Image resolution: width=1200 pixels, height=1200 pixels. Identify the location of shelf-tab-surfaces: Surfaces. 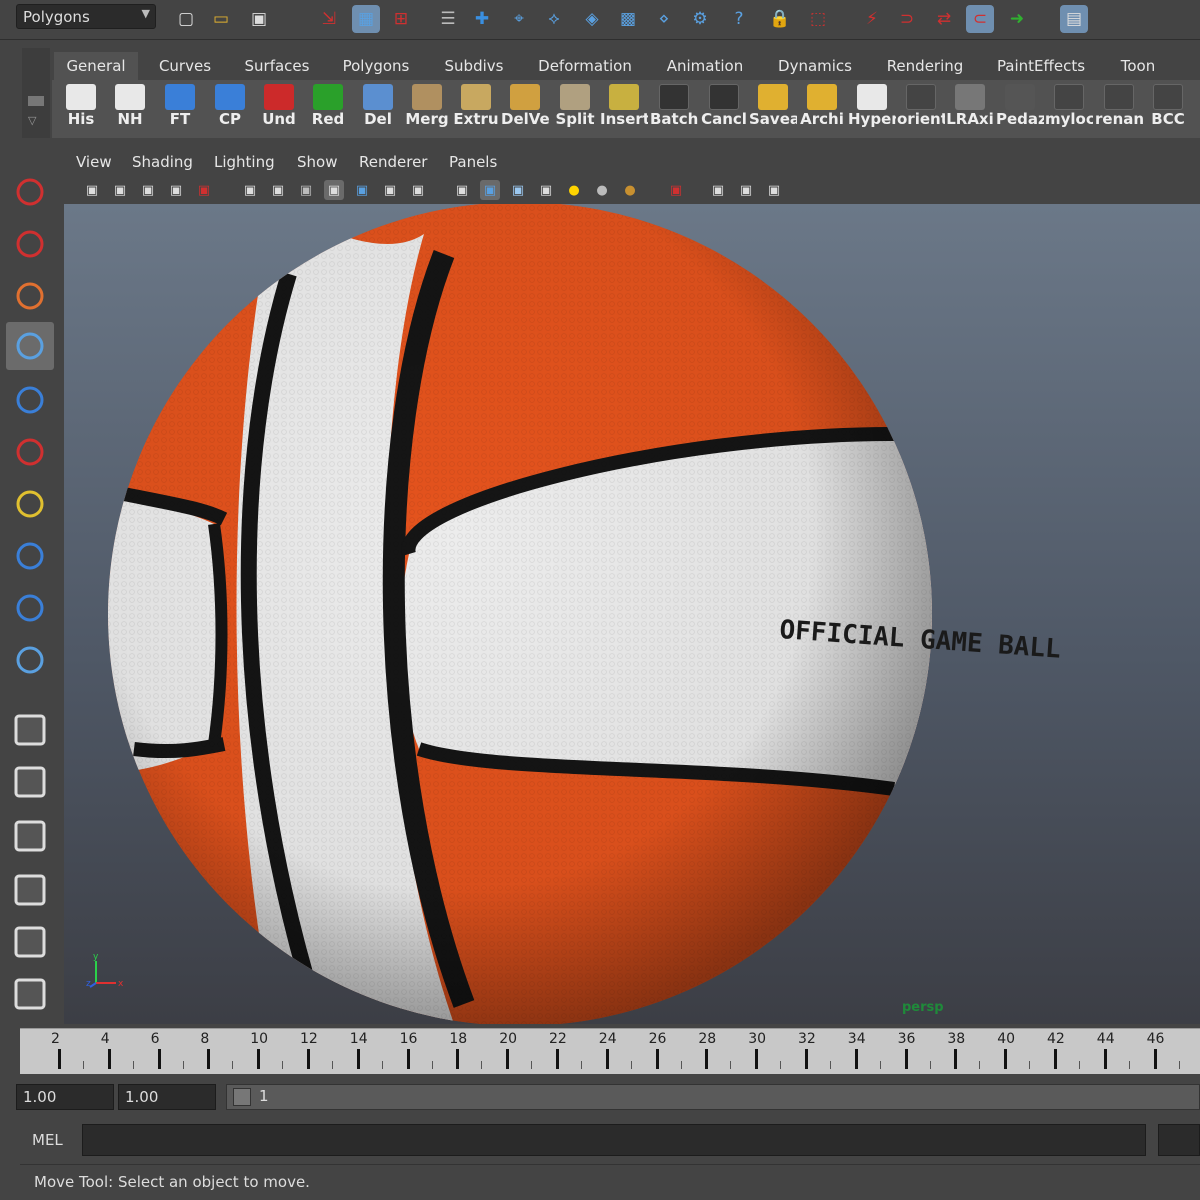
(277, 66).